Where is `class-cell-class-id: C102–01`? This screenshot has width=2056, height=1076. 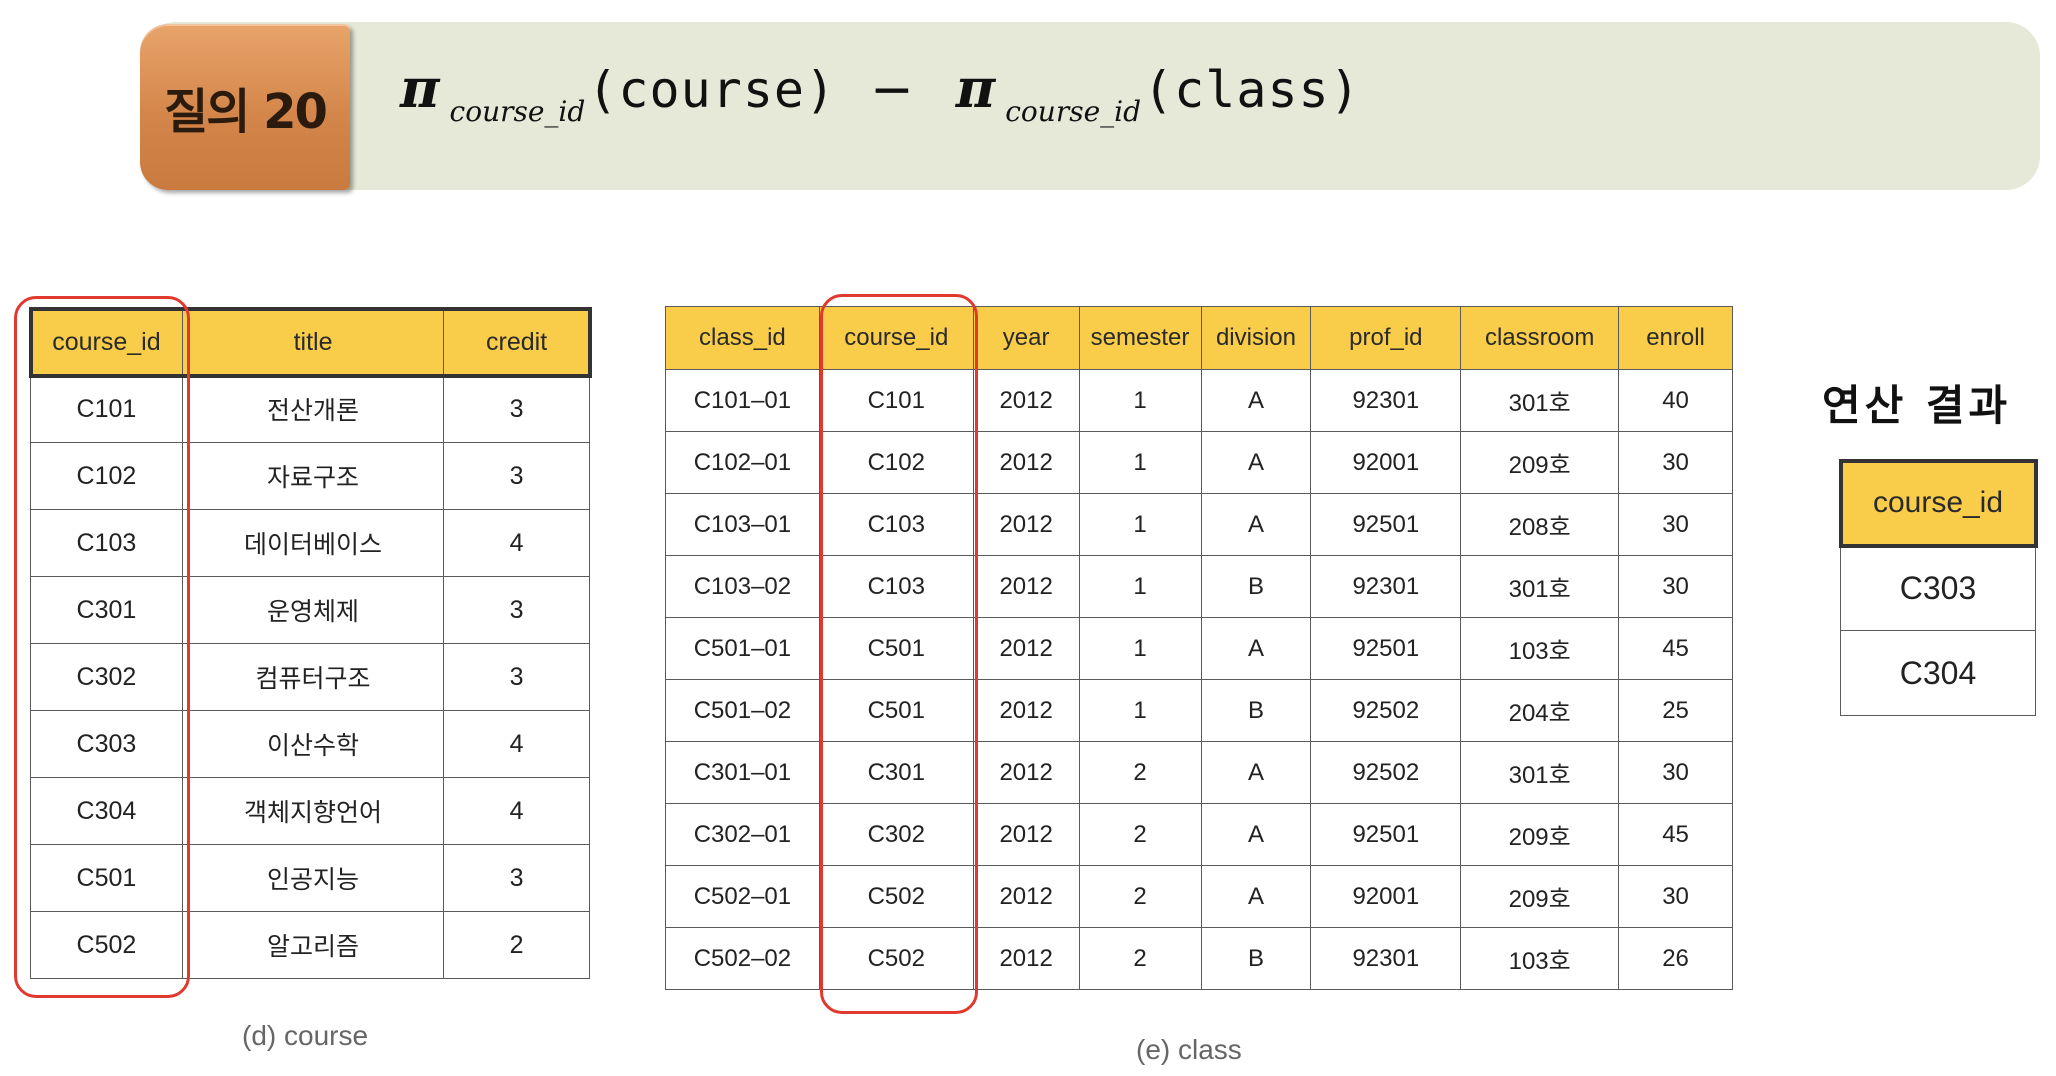 class-cell-class-id: C102–01 is located at coordinates (742, 462).